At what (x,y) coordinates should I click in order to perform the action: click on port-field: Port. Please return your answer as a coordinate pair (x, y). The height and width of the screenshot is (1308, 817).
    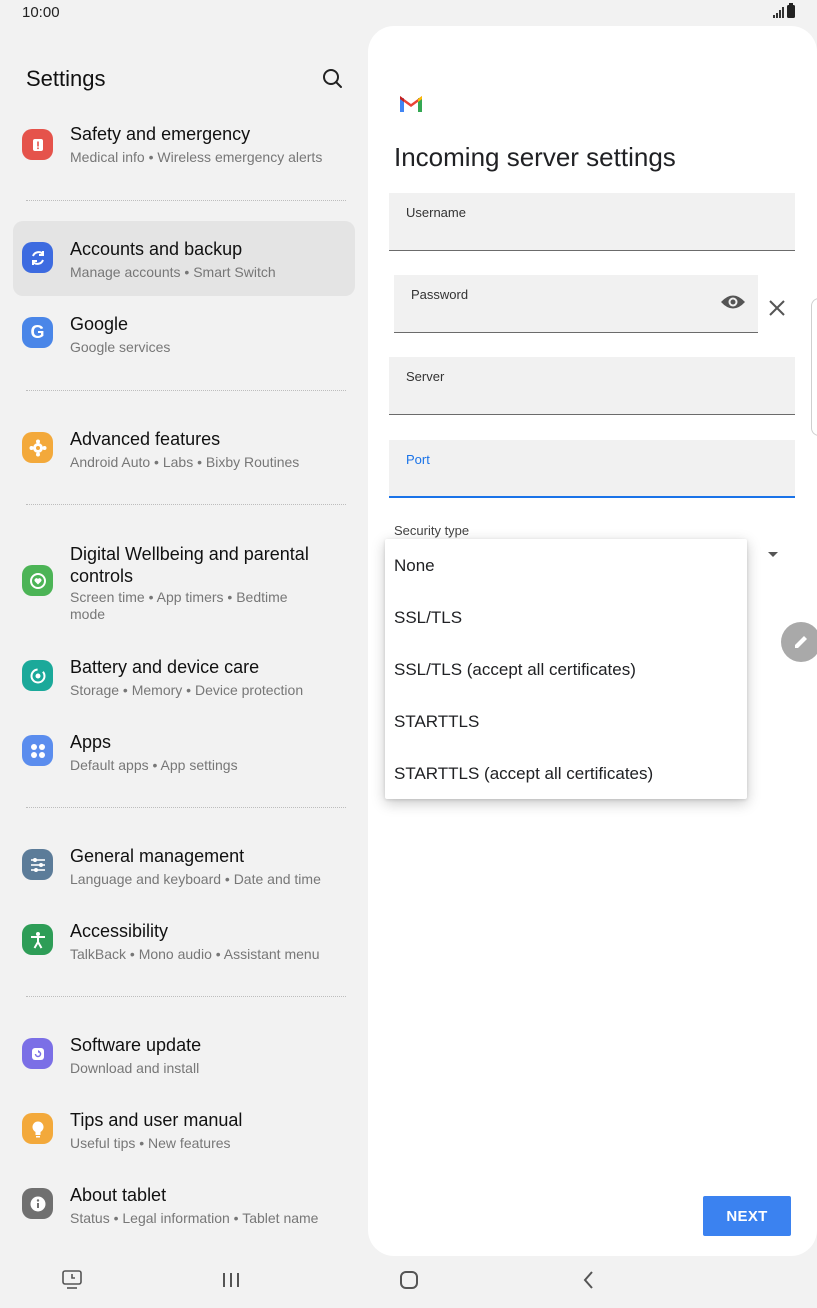
    Looking at the image, I should click on (592, 469).